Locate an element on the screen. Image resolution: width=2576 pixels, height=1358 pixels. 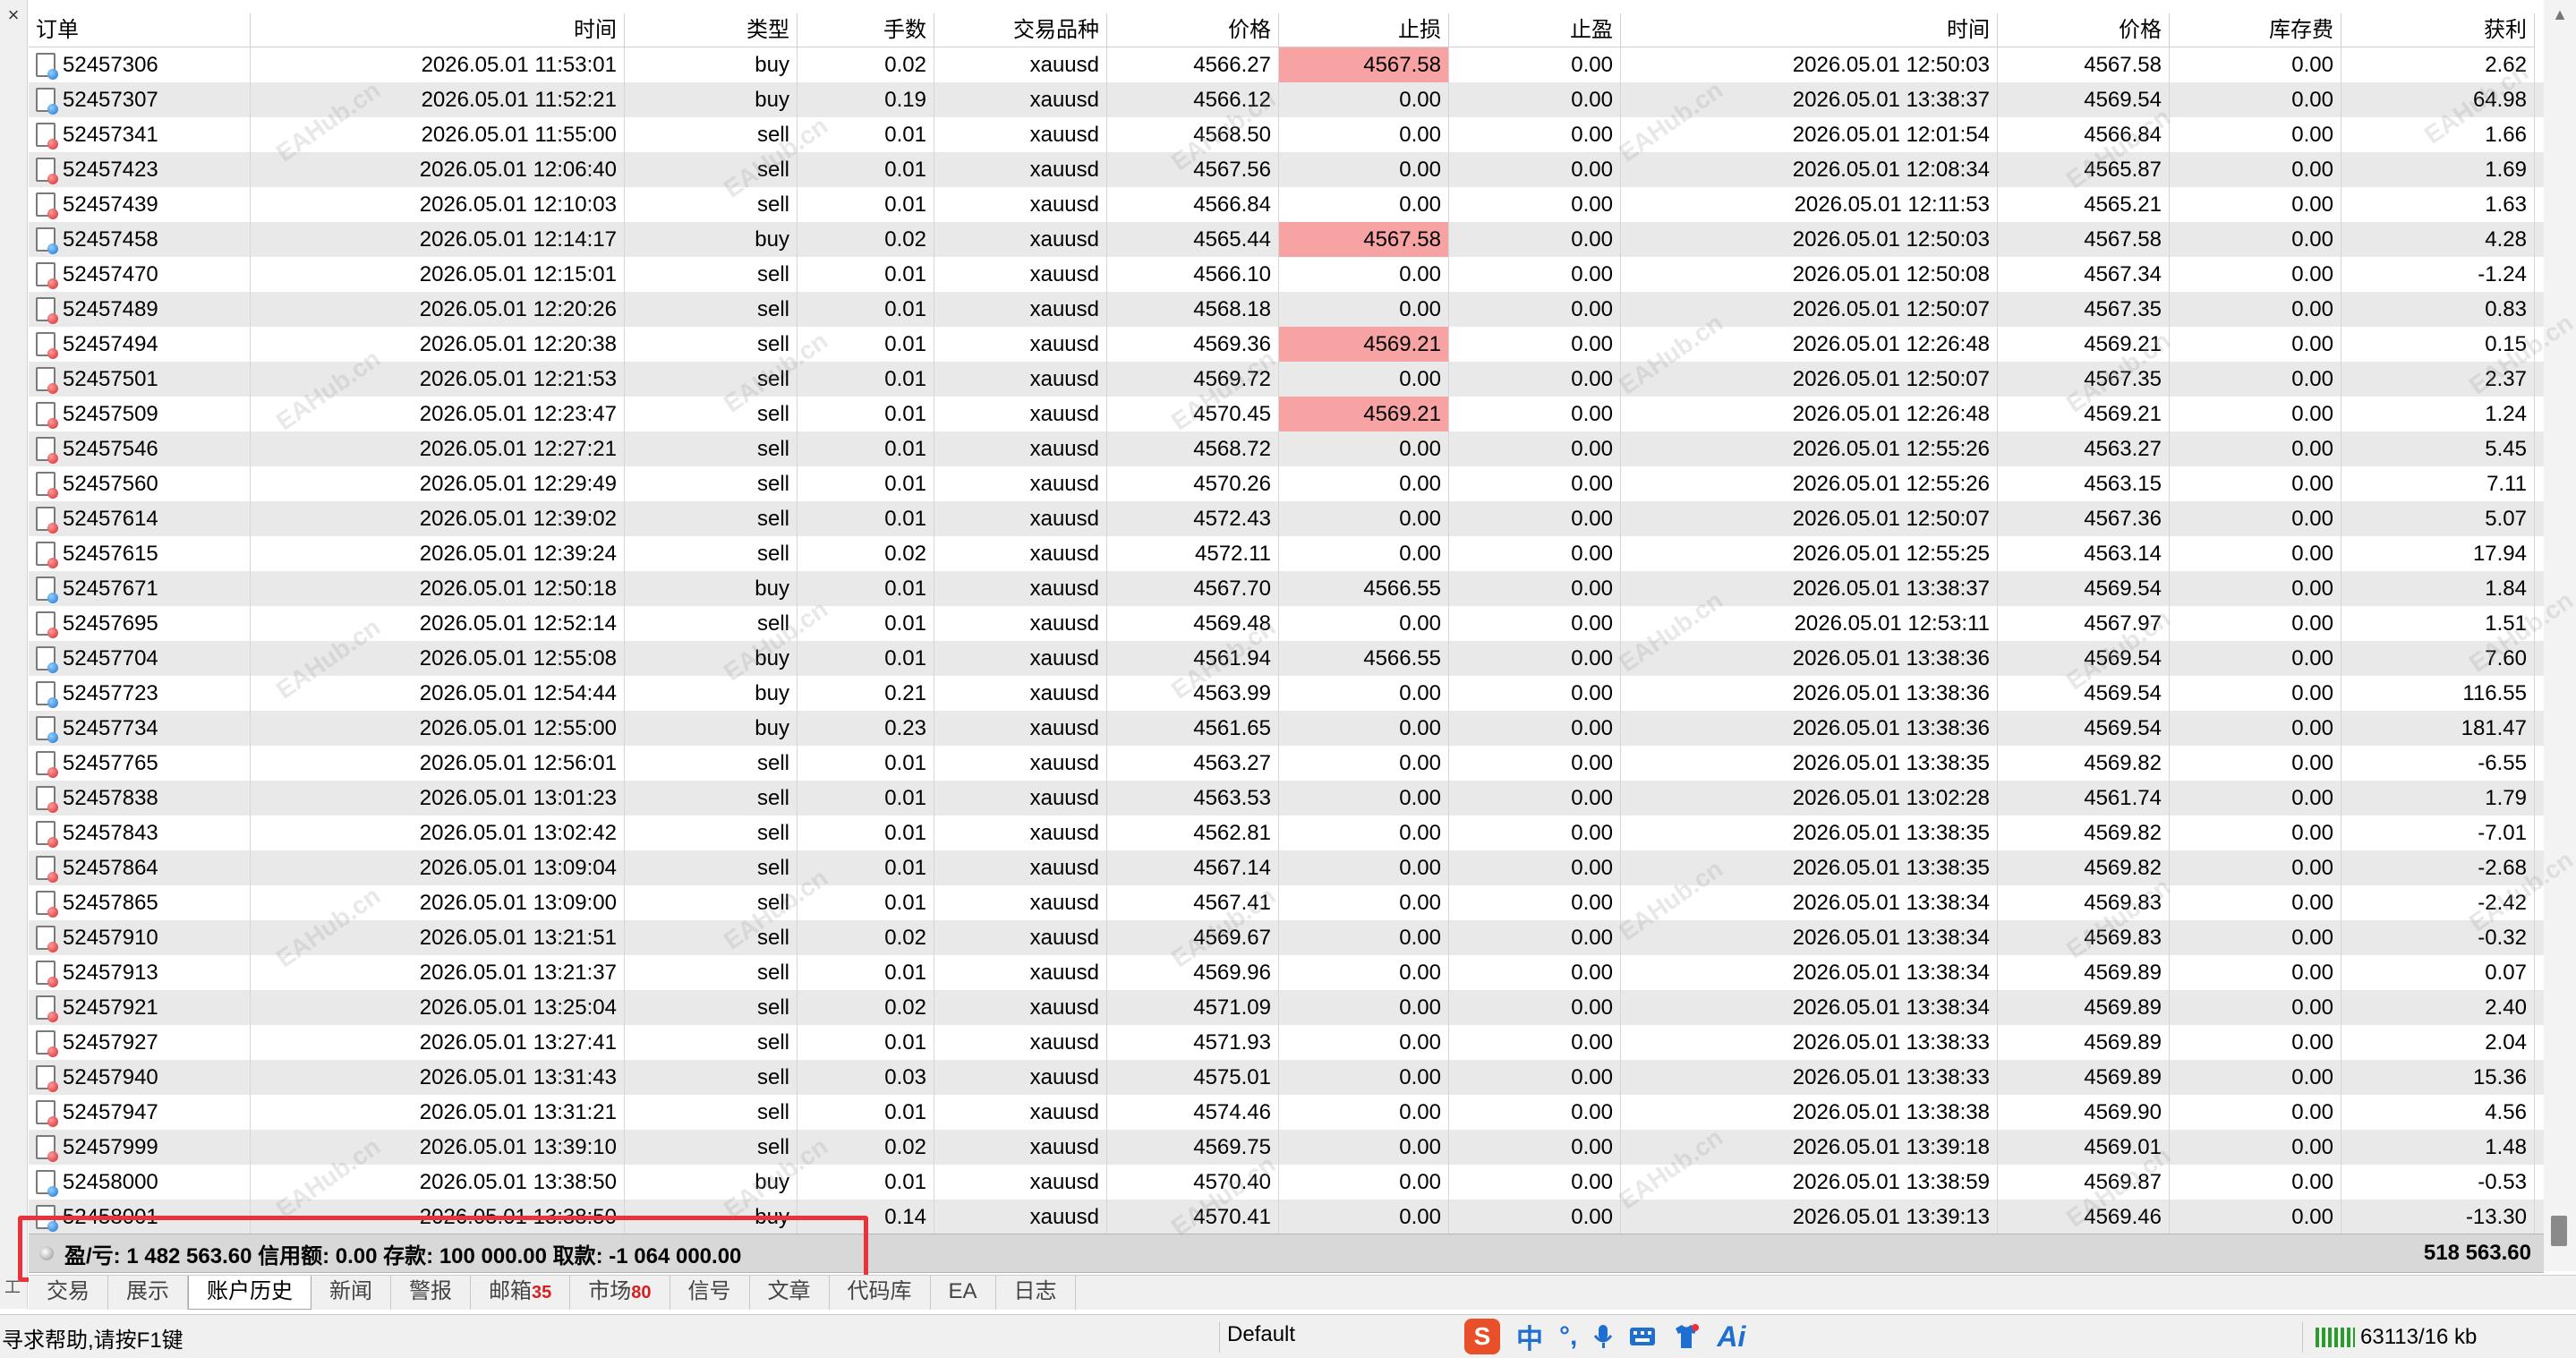
col-header-profit: 获利 is located at coordinates (2438, 30).